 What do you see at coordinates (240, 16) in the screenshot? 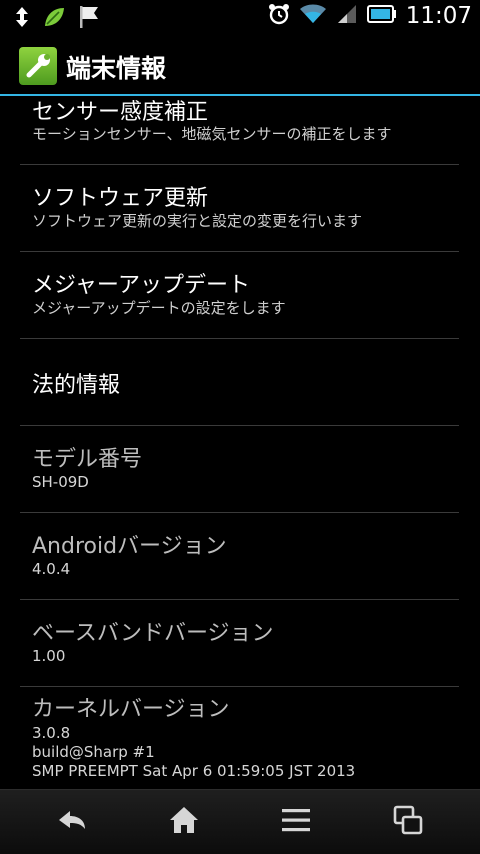
I see `status-bar: 11:07` at bounding box center [240, 16].